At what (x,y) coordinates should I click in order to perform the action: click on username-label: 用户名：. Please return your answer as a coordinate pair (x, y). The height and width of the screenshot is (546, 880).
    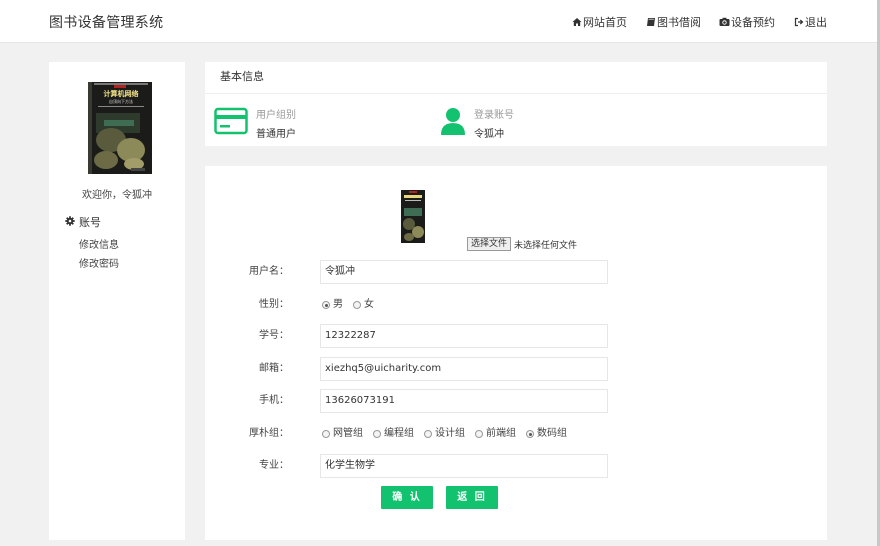
    Looking at the image, I should click on (269, 271).